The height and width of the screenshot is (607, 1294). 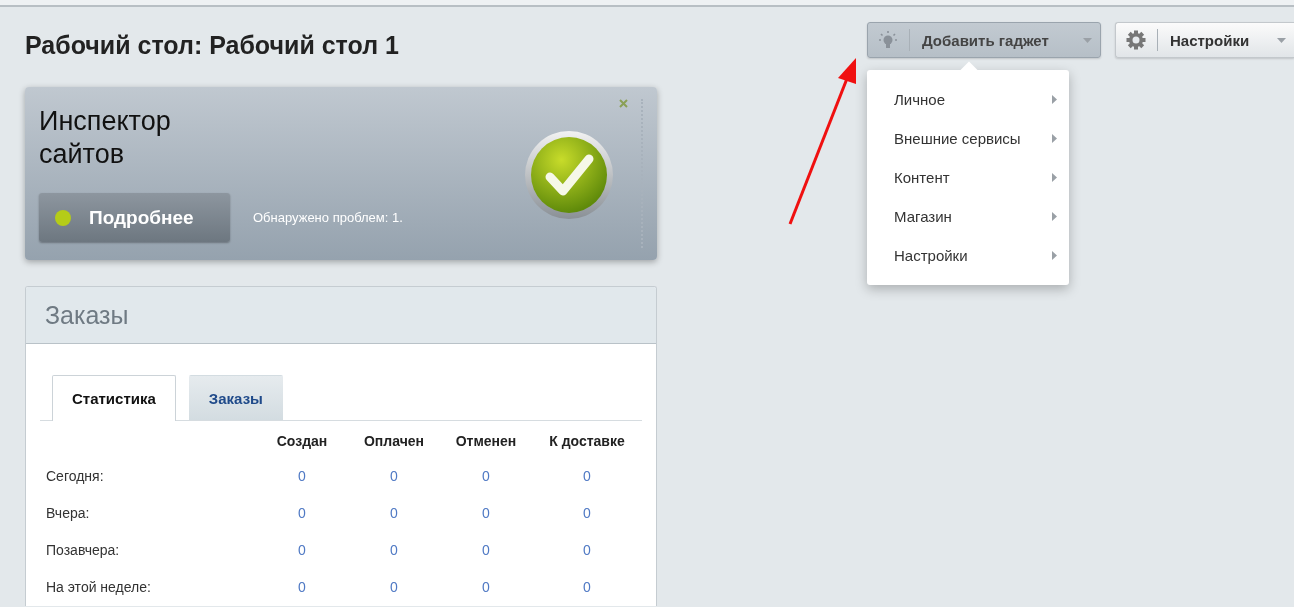 What do you see at coordinates (87, 315) in the screenshot?
I see `panel-title: Заказы` at bounding box center [87, 315].